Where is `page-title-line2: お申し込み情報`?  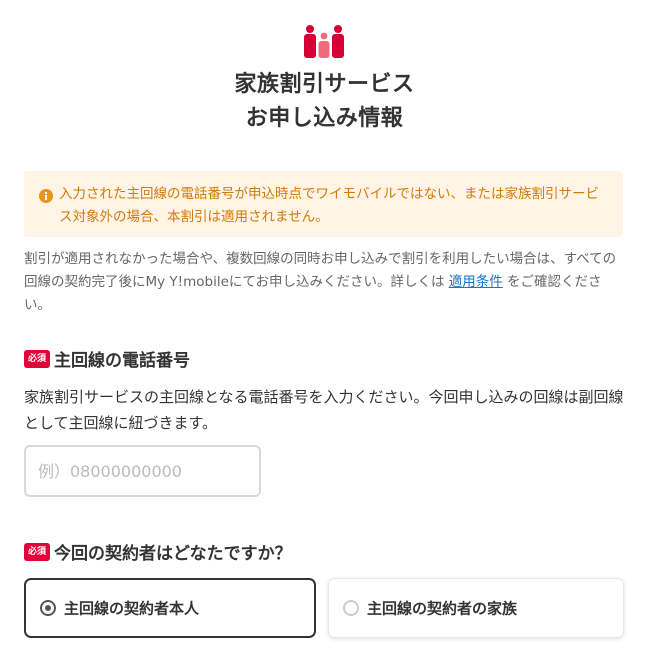
page-title-line2: お申し込み情報 is located at coordinates (324, 118).